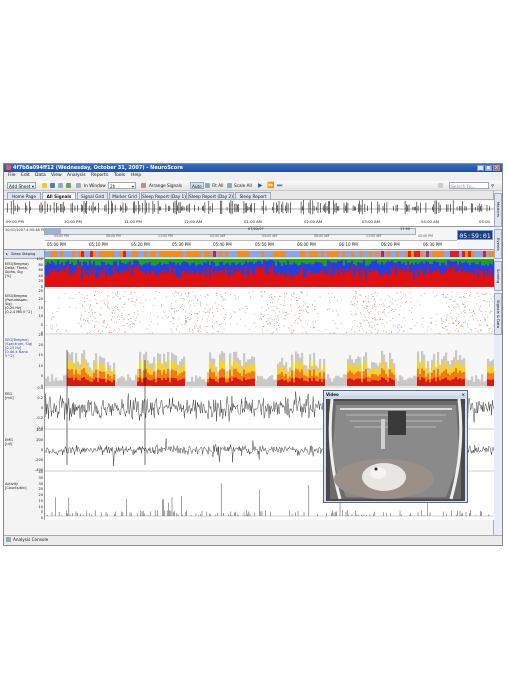 This screenshot has height=696, width=508. I want to click on menu-edit: Edit, so click(25, 176).